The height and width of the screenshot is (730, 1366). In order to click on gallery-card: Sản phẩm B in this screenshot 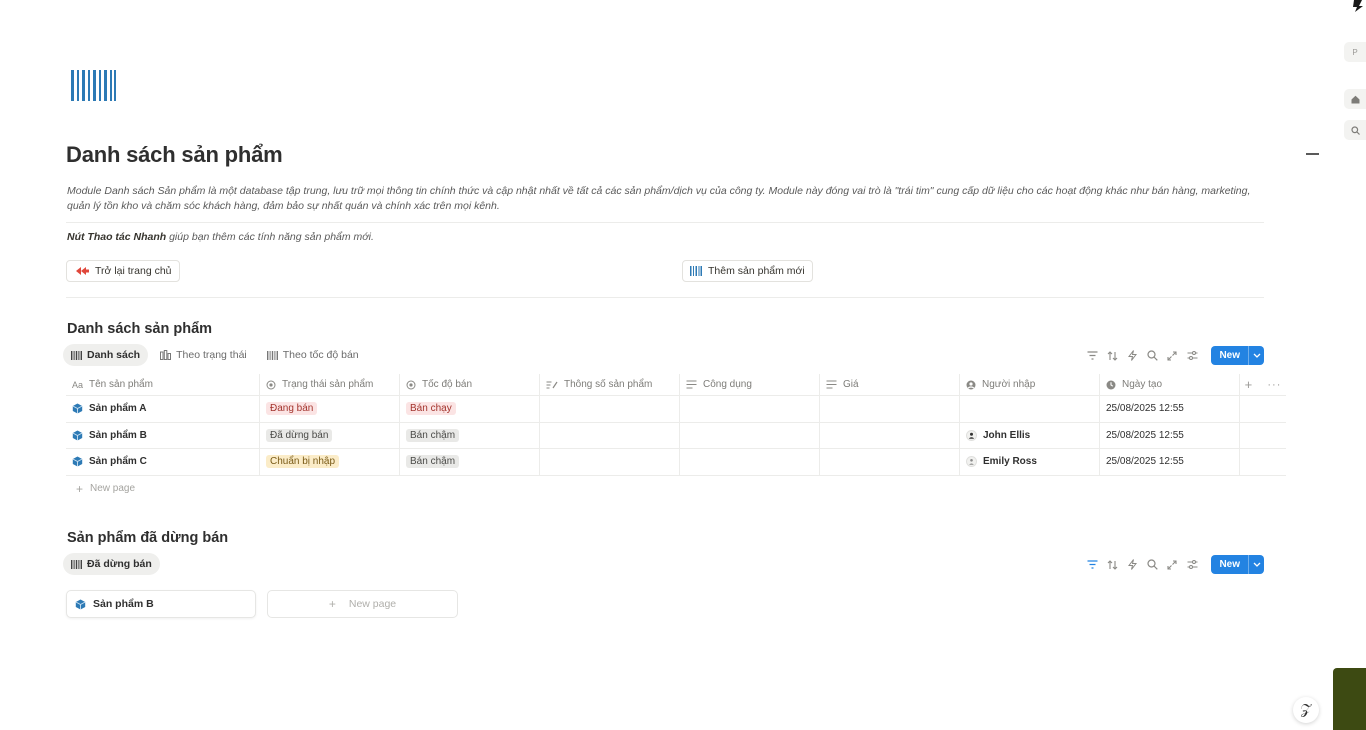, I will do `click(161, 604)`.